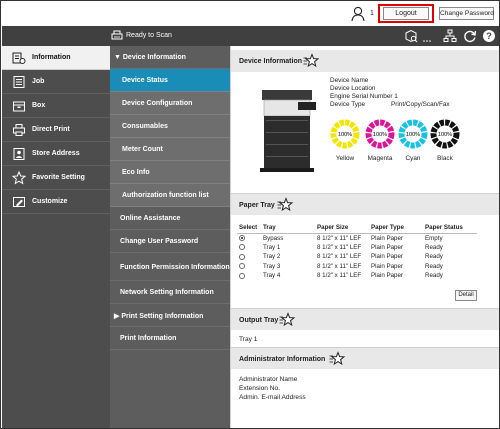 The width and height of the screenshot is (500, 429). I want to click on left-nav-label: Information, so click(51, 57).